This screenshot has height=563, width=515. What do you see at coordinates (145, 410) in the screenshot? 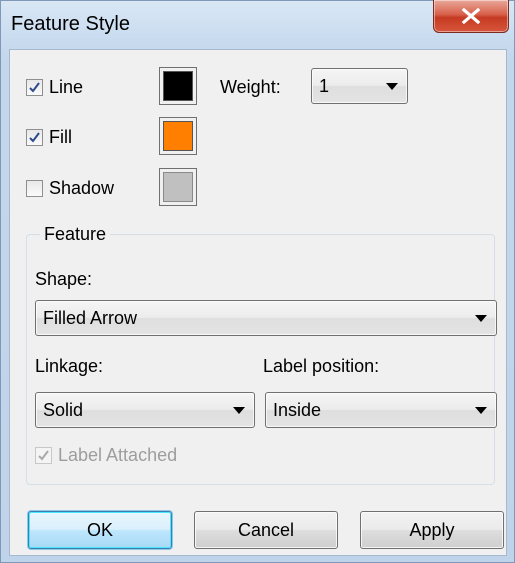
I see `linkage-select: Solid` at bounding box center [145, 410].